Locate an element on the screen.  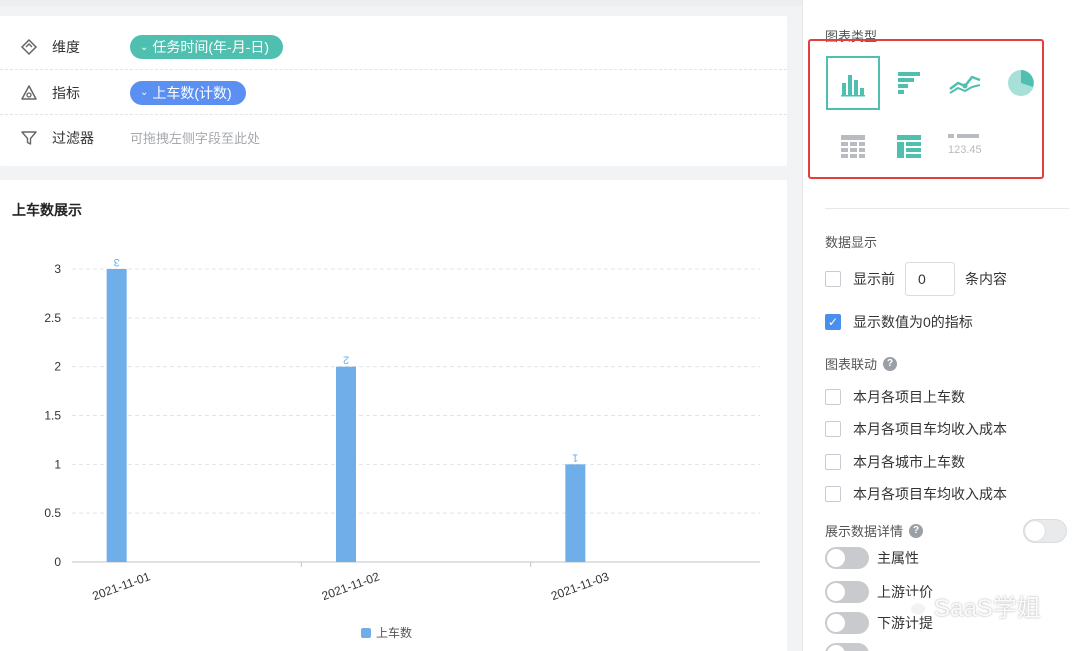
y-tick-label: 2 is located at coordinates (57, 367).